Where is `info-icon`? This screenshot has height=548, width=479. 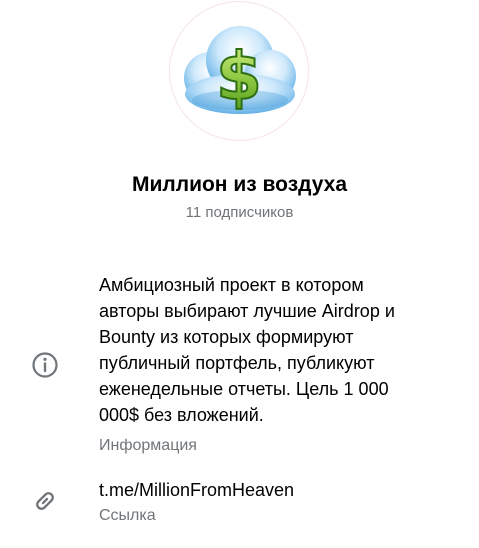 info-icon is located at coordinates (45, 365).